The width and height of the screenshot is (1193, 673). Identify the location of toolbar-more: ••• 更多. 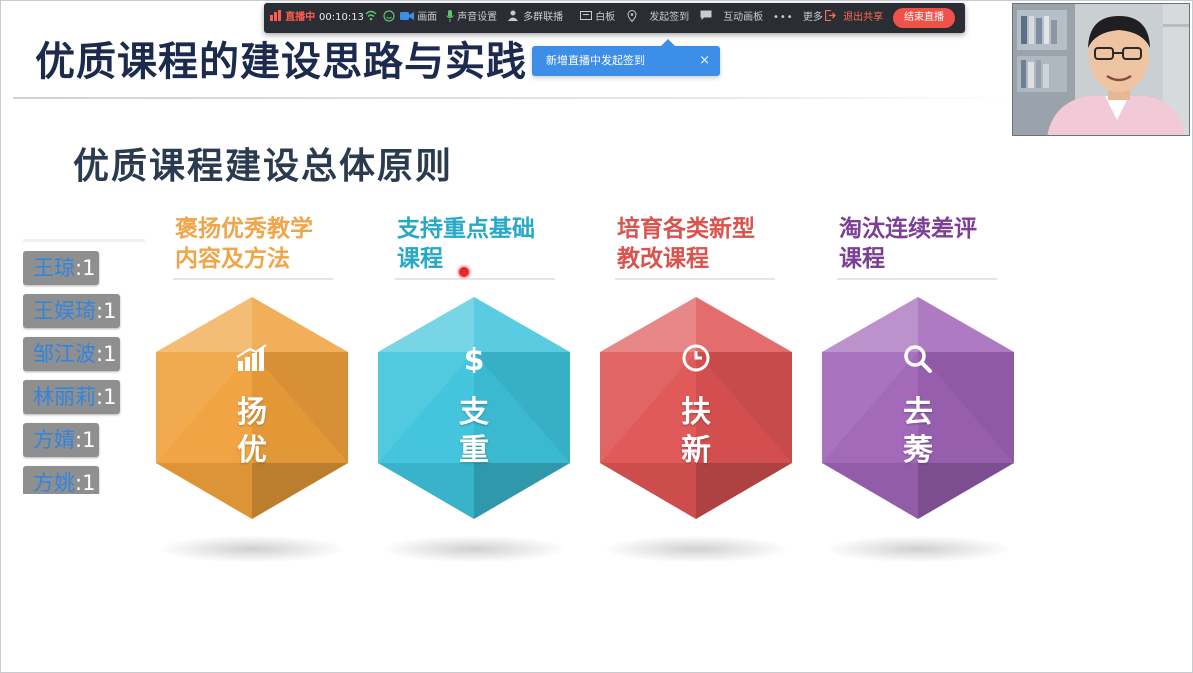
(798, 18).